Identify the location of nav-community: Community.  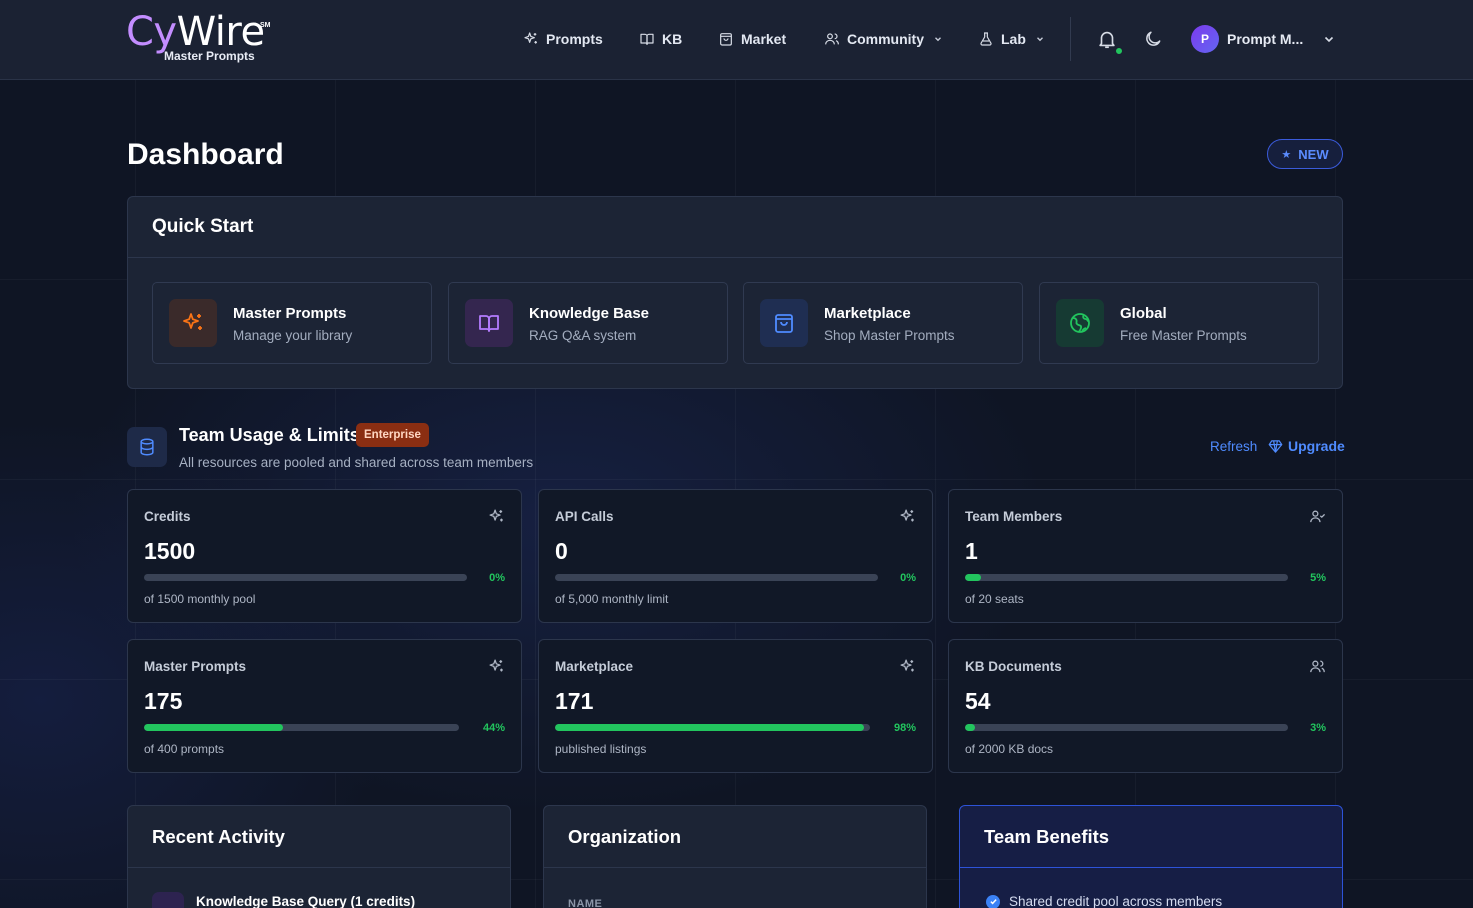
(883, 39).